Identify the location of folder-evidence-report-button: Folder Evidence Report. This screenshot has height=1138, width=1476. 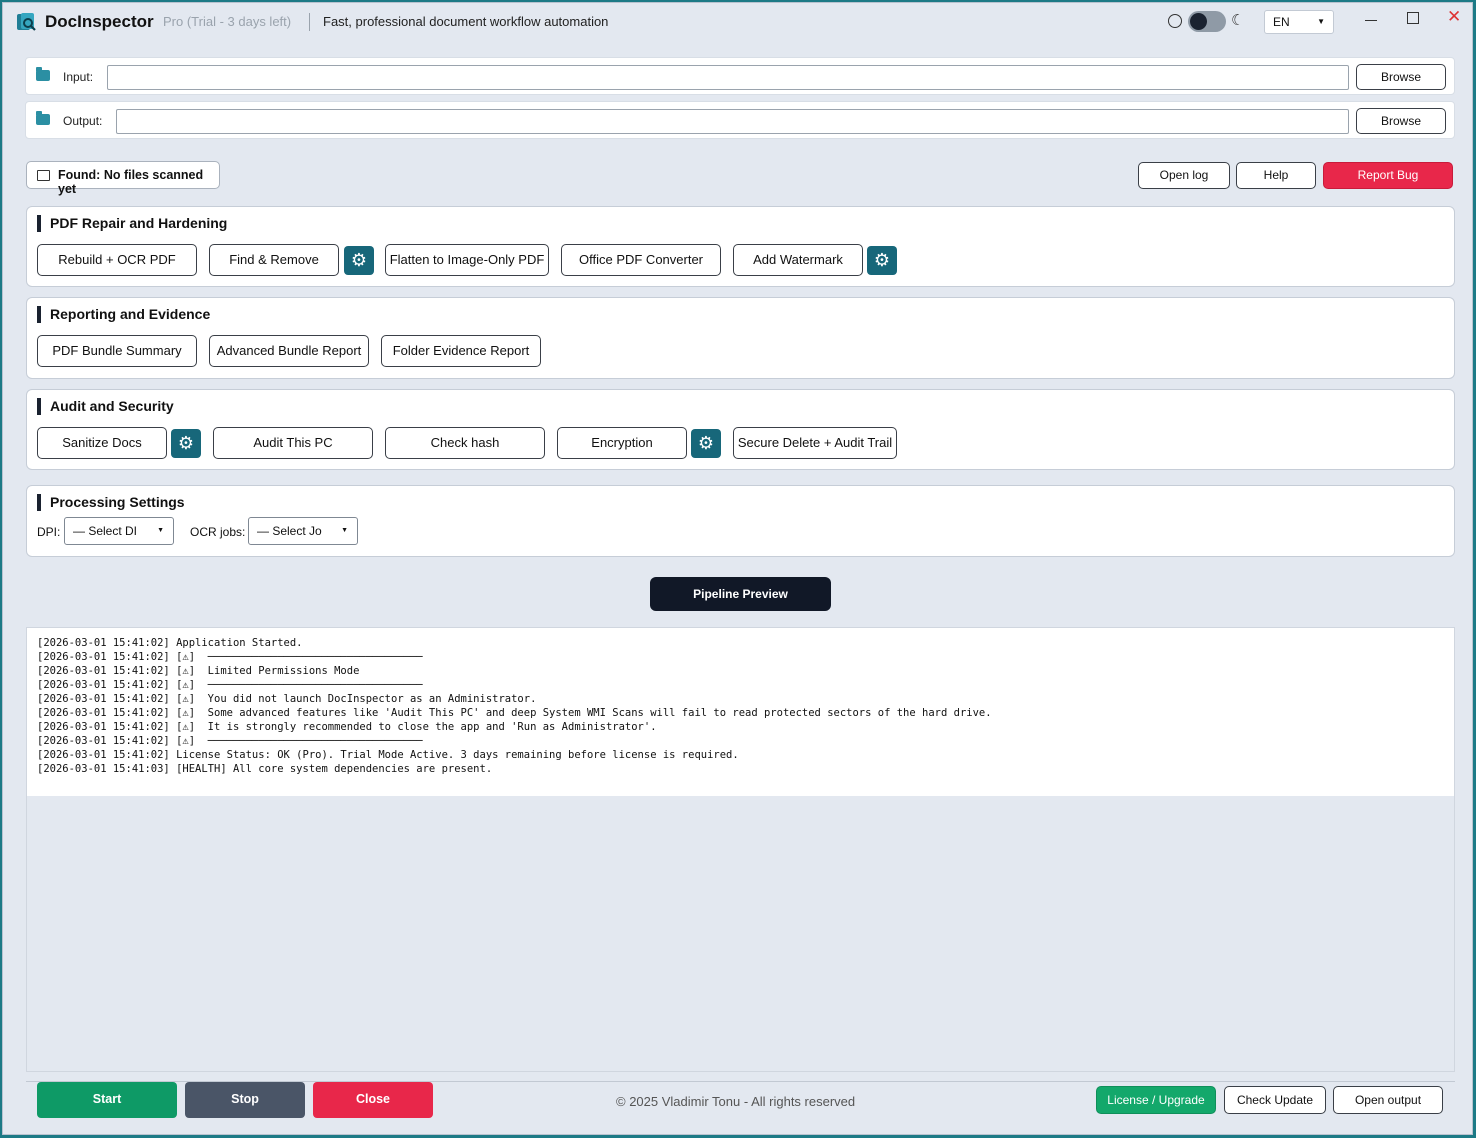
(461, 351).